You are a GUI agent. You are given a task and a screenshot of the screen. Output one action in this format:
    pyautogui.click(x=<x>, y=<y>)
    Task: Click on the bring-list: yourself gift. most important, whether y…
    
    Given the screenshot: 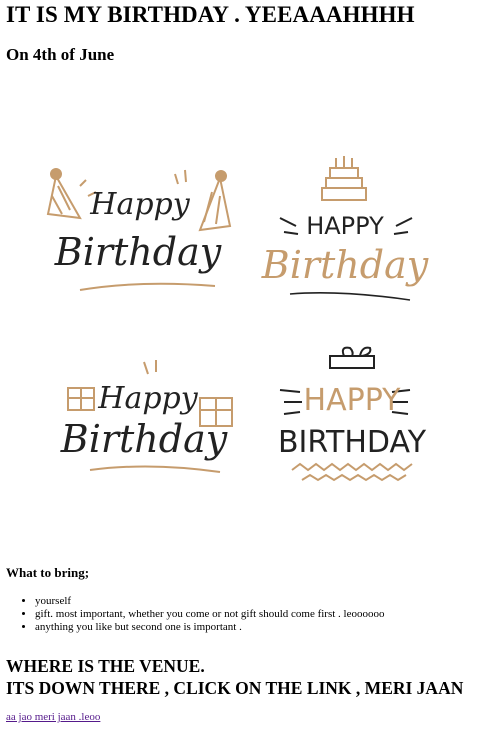 What is the action you would take?
    pyautogui.click(x=244, y=614)
    